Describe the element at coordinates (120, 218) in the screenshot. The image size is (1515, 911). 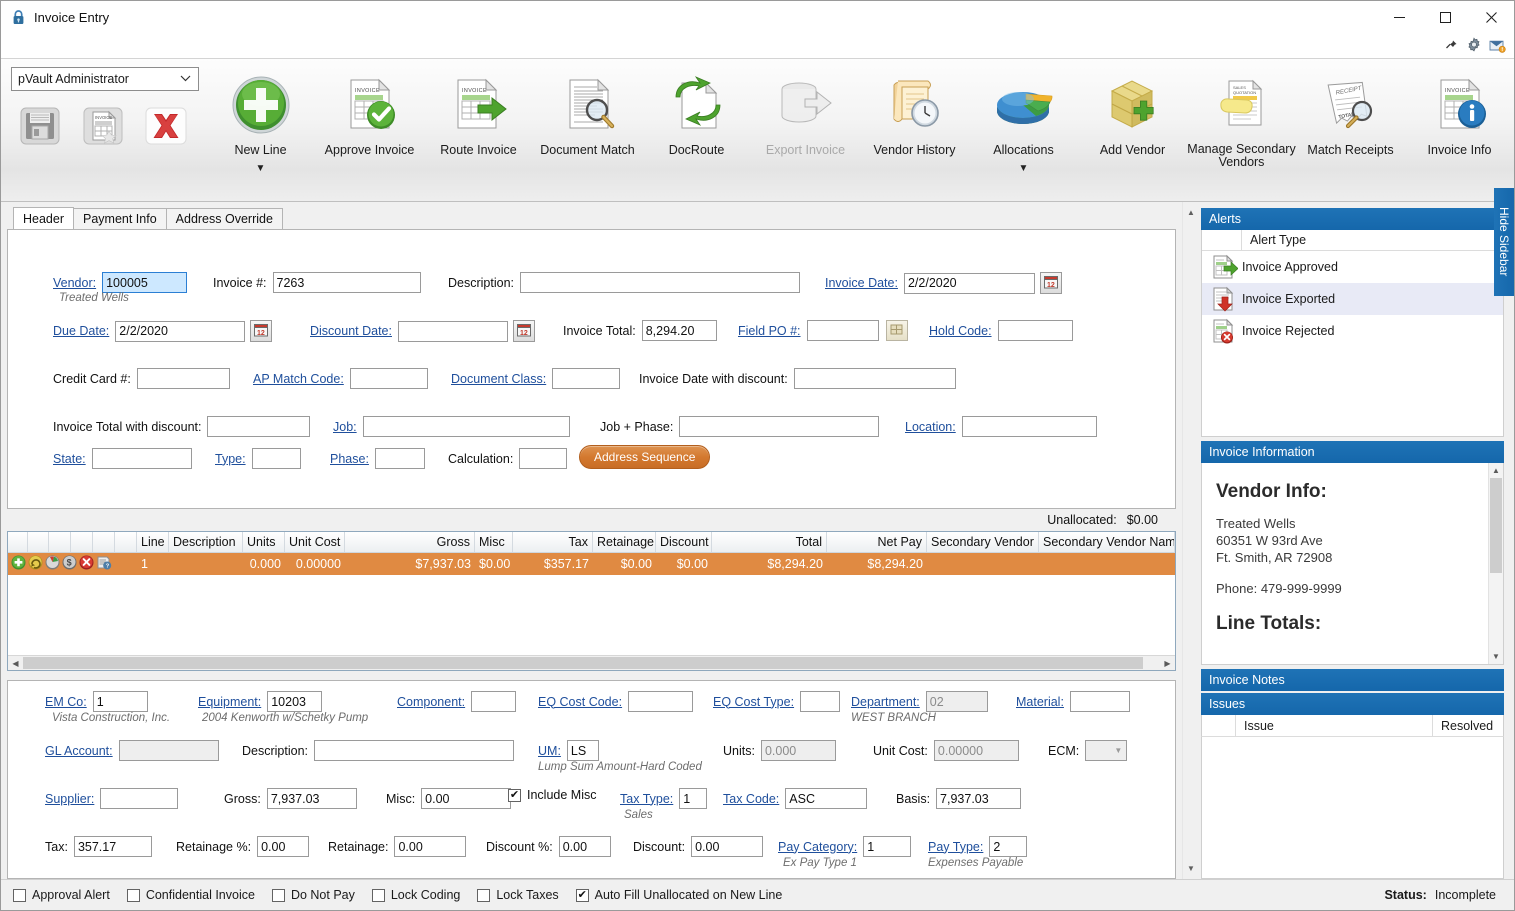
I see `tab-payment-info: Payment Info` at that location.